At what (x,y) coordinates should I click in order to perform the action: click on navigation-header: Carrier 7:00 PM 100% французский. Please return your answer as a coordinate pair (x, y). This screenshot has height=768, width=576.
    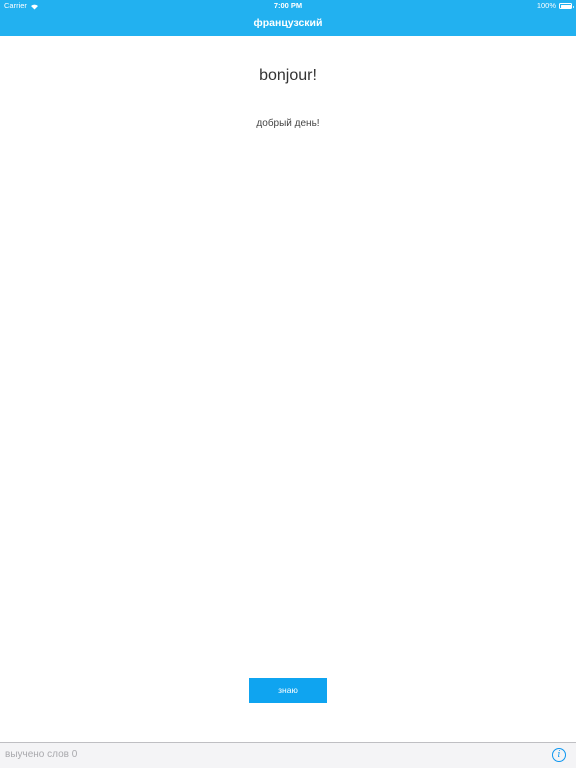
    Looking at the image, I should click on (288, 18).